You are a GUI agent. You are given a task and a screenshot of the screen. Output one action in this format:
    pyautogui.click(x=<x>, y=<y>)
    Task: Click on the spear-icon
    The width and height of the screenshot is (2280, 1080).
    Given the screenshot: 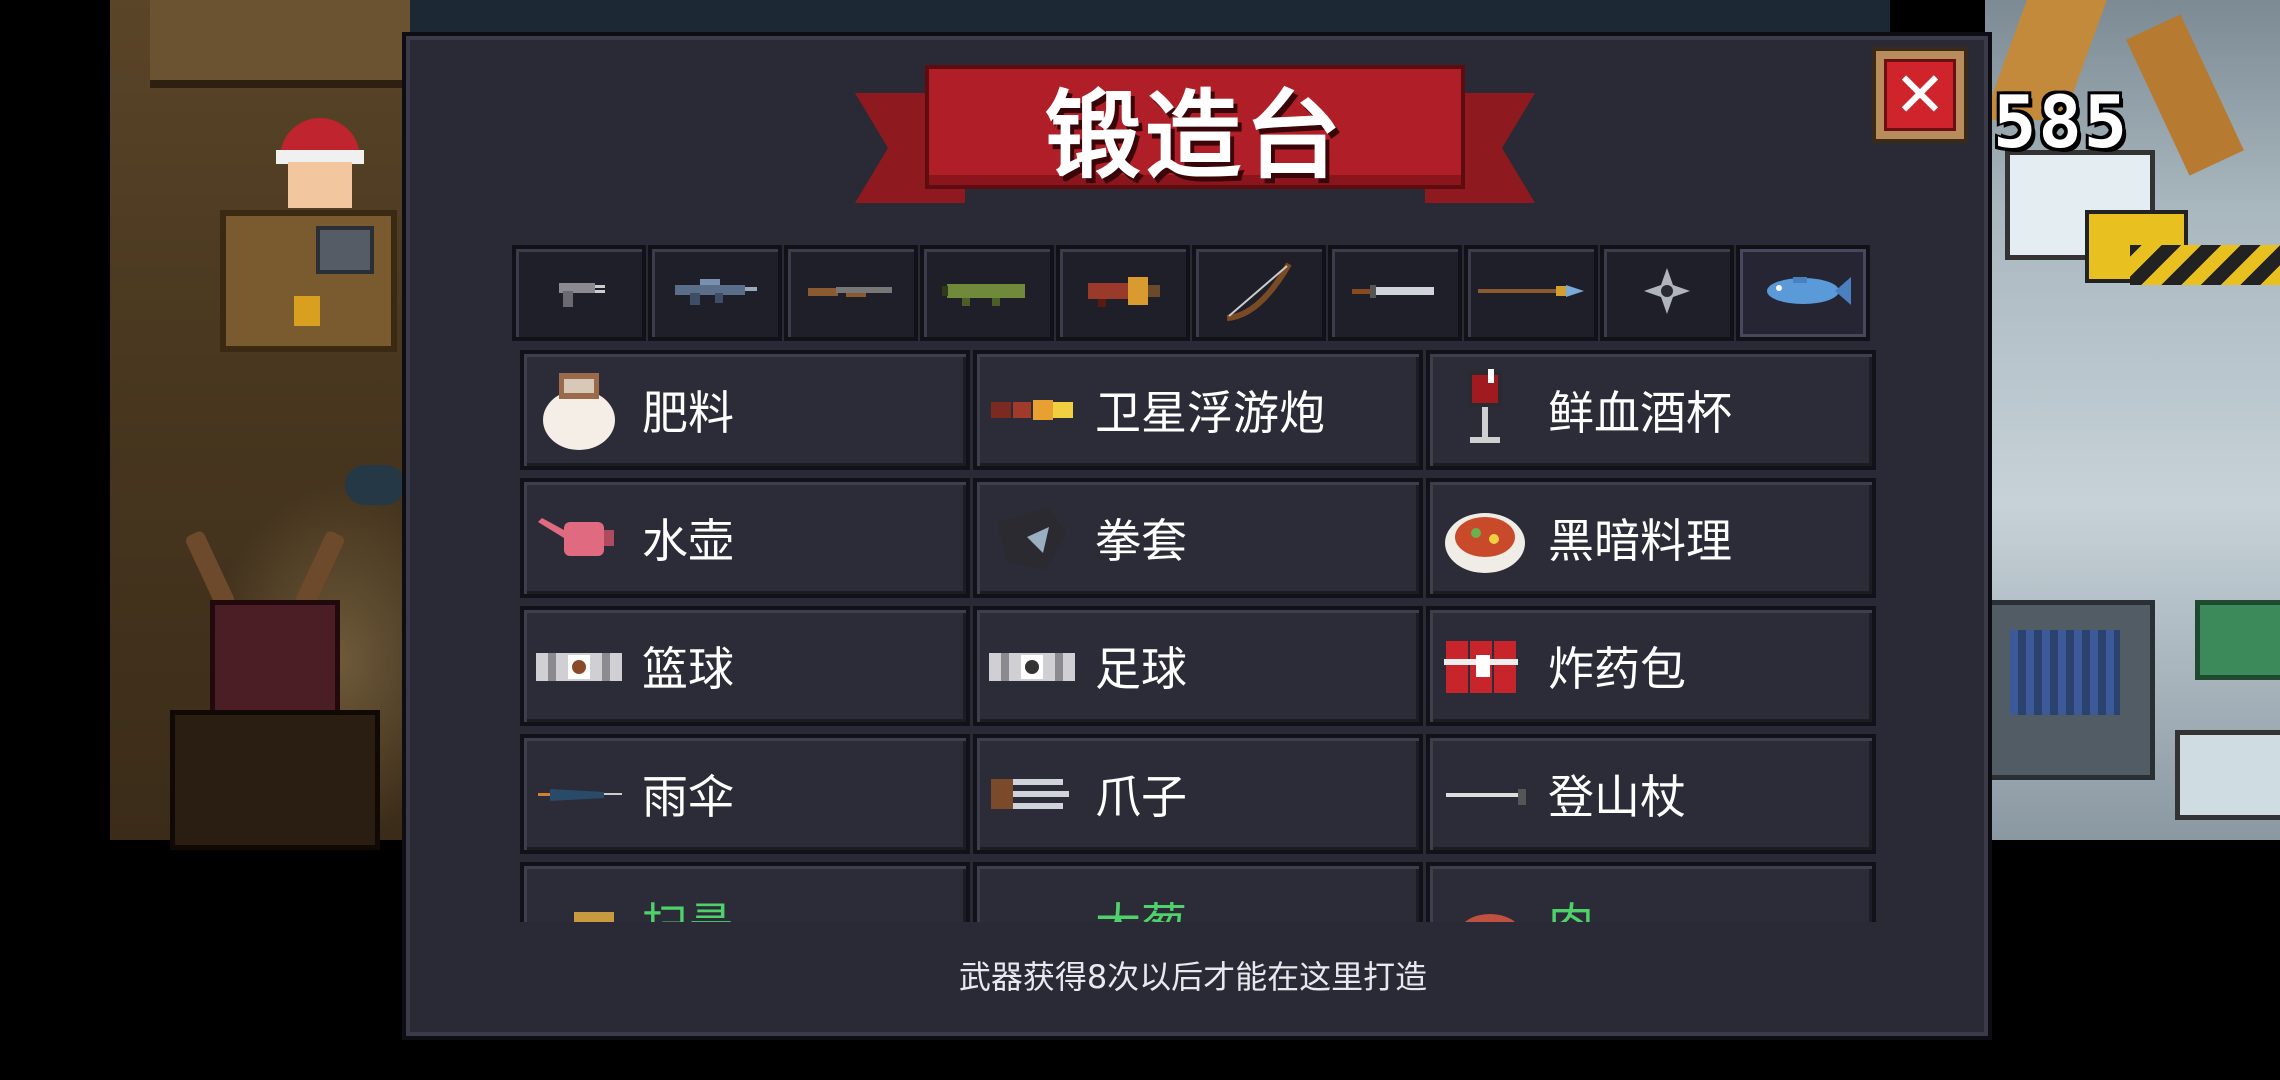 What is the action you would take?
    pyautogui.click(x=1531, y=293)
    